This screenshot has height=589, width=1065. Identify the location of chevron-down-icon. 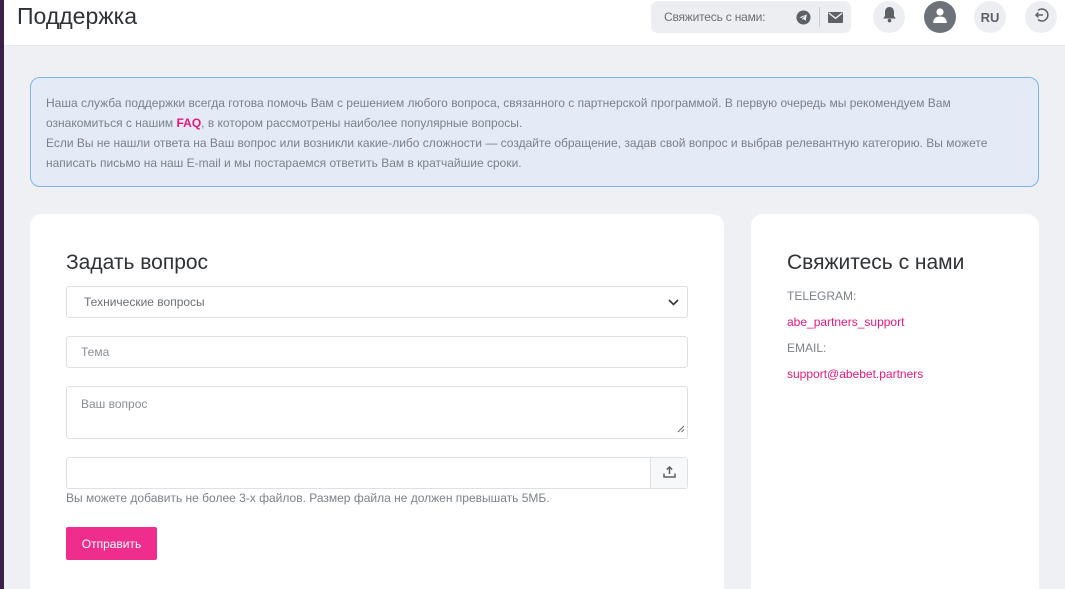
(673, 302).